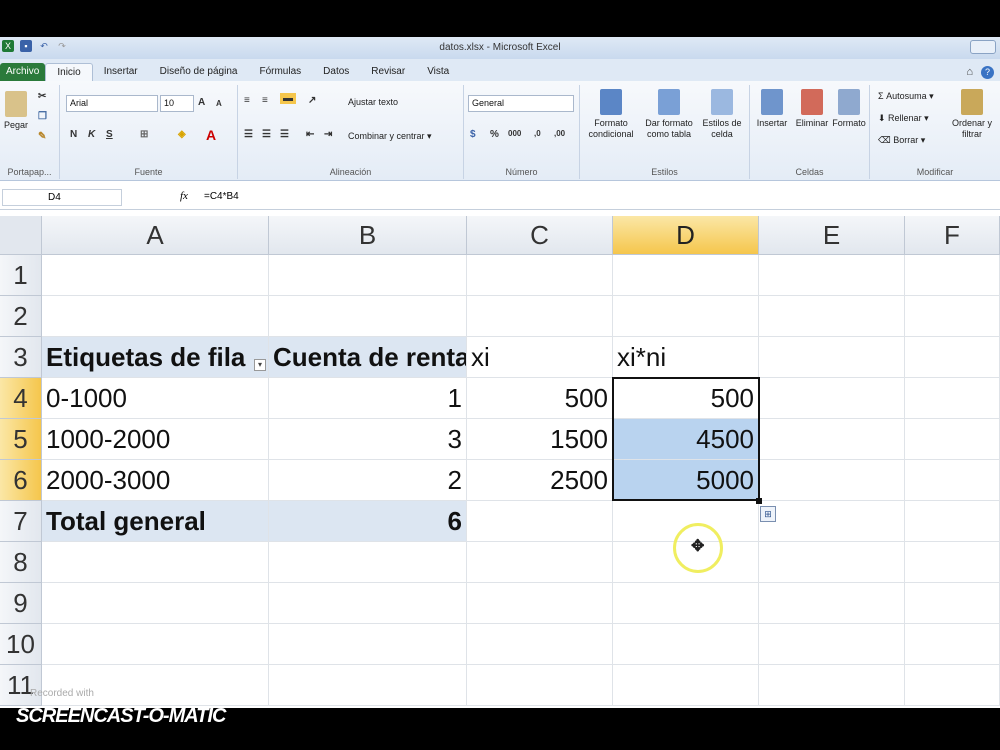  What do you see at coordinates (280, 72) in the screenshot?
I see `tab-formulas: Fórmulas` at bounding box center [280, 72].